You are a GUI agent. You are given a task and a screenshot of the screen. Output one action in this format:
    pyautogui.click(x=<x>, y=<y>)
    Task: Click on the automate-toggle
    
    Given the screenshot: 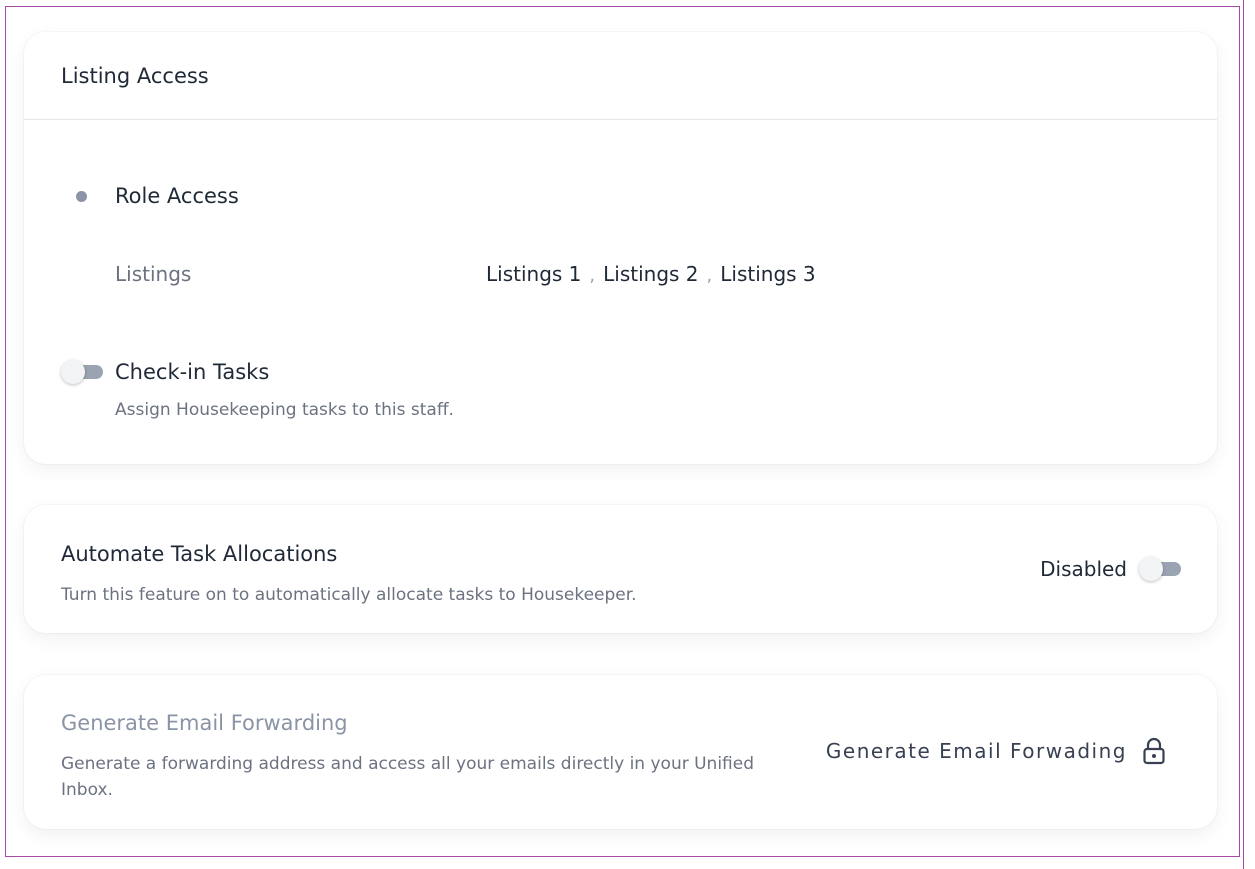 What is the action you would take?
    pyautogui.click(x=1160, y=569)
    